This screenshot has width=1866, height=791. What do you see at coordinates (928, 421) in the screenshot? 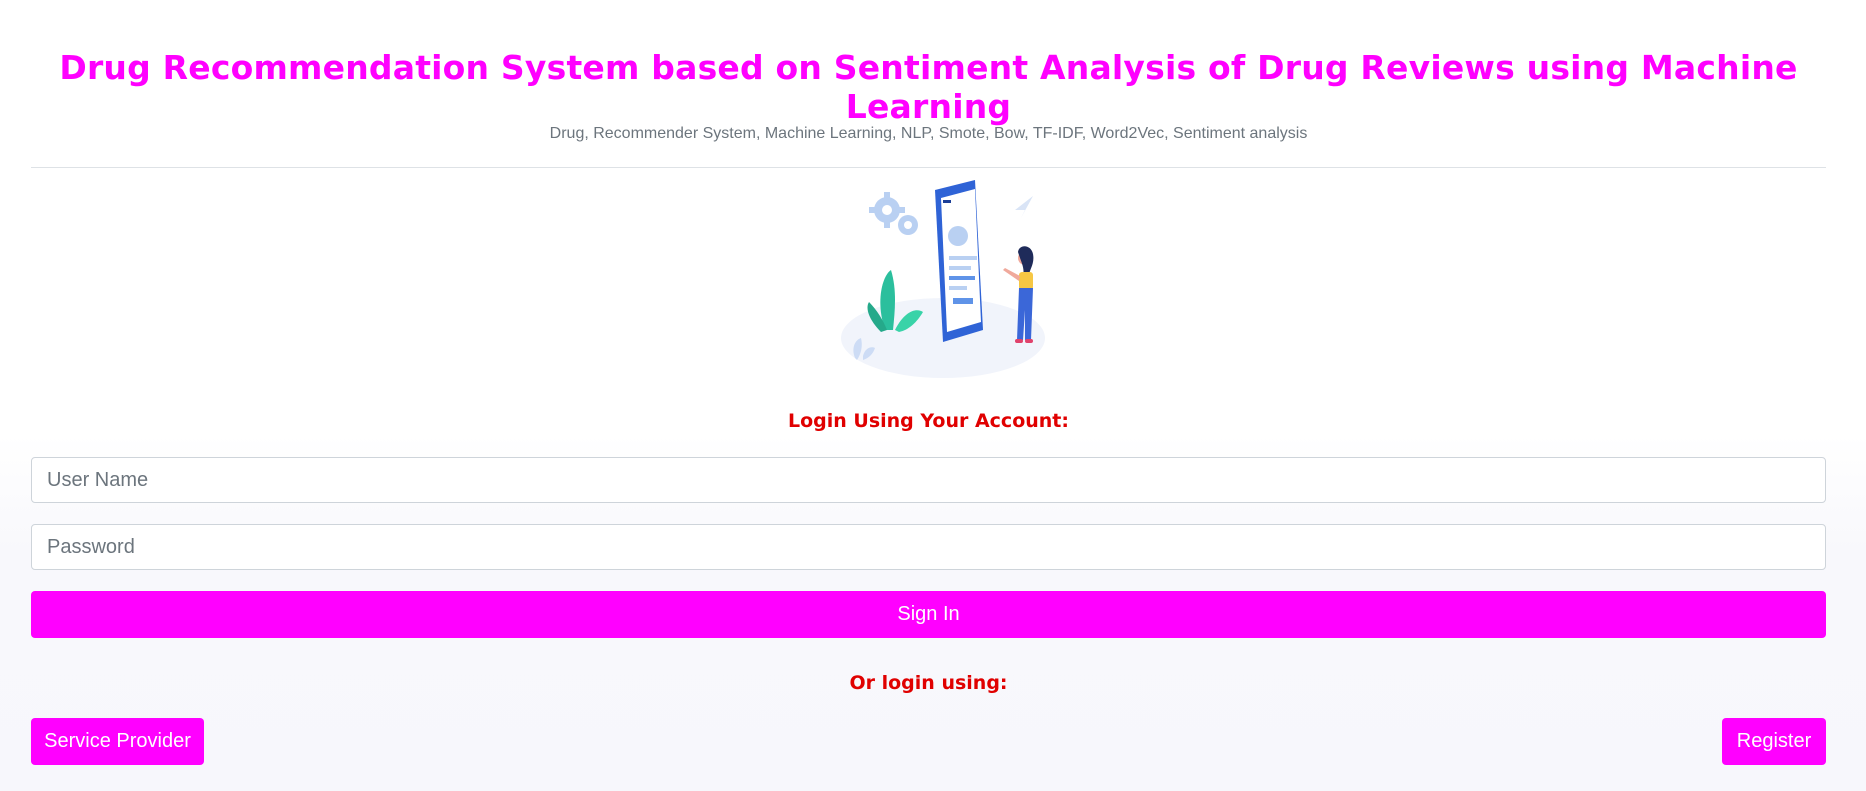
I see `login-heading: Login Using Your Account:` at bounding box center [928, 421].